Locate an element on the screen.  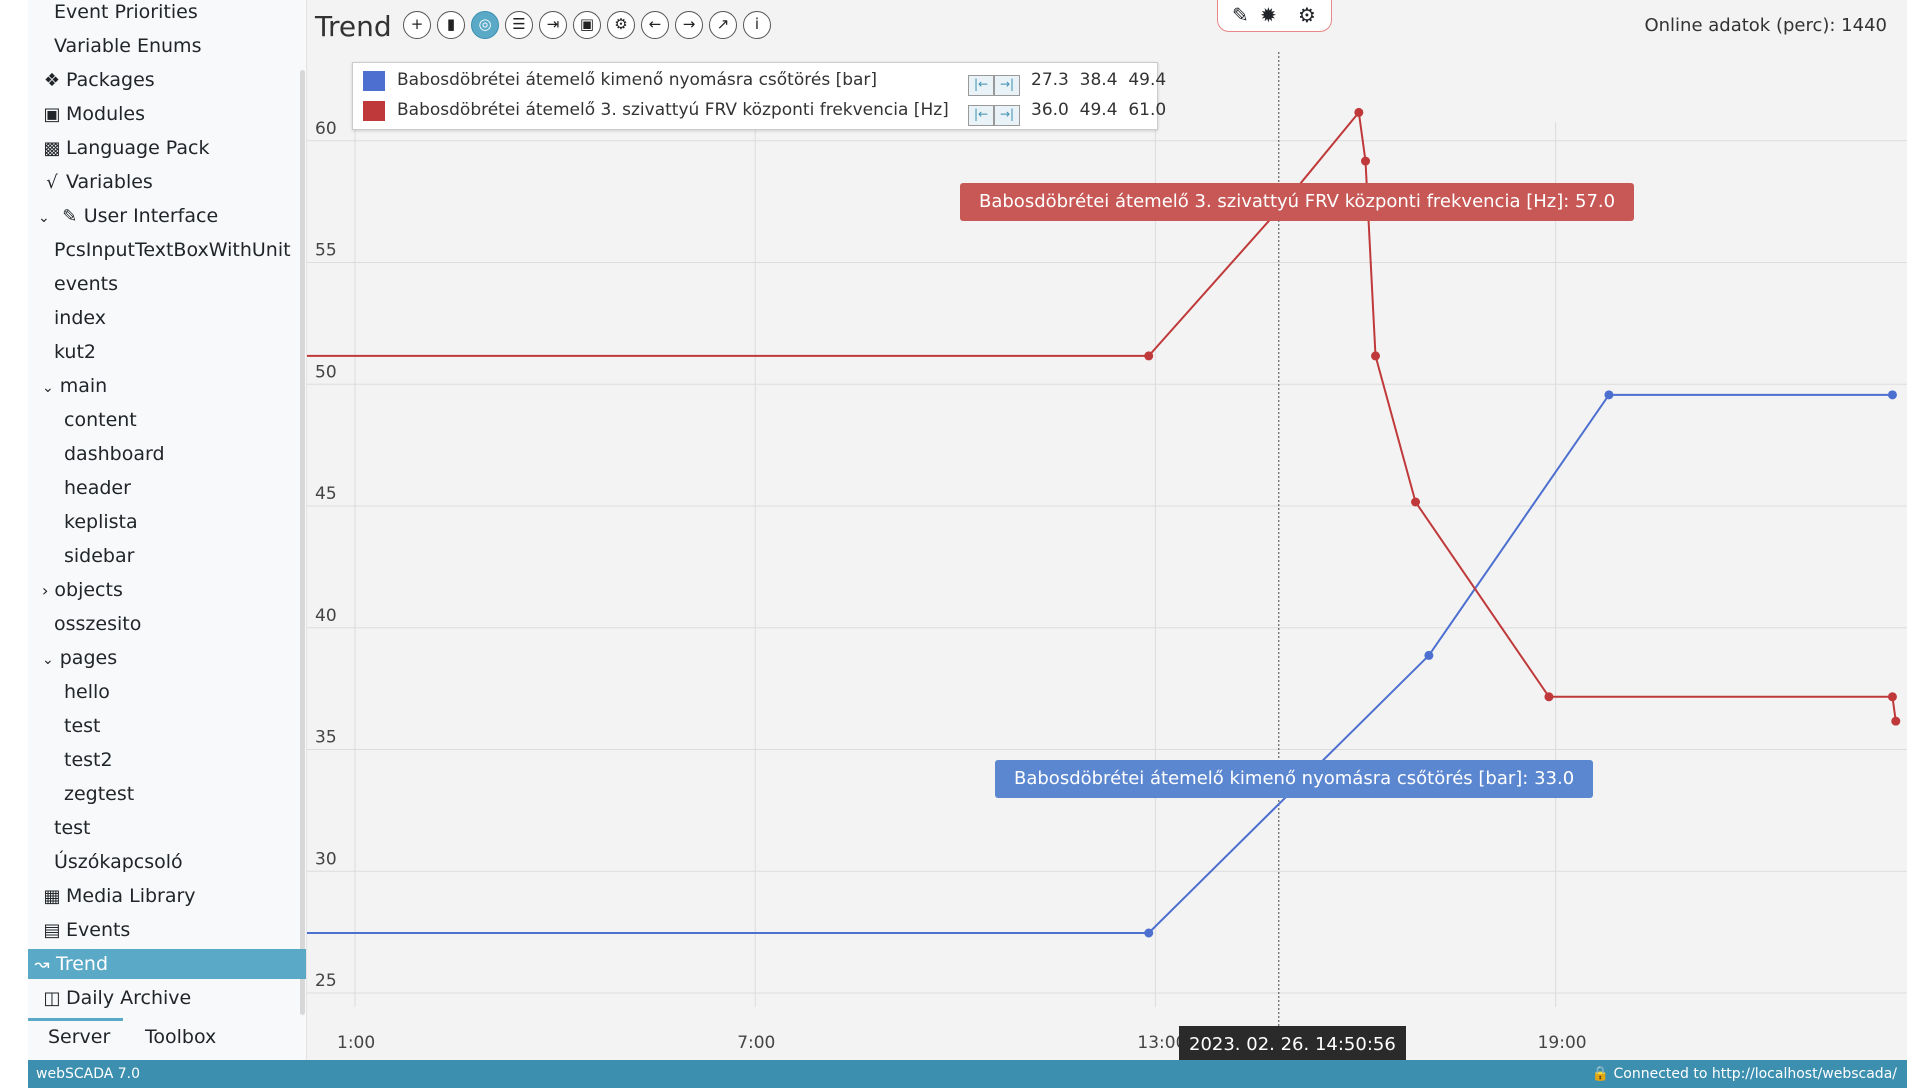
list-icon: ▤ is located at coordinates (52, 930).